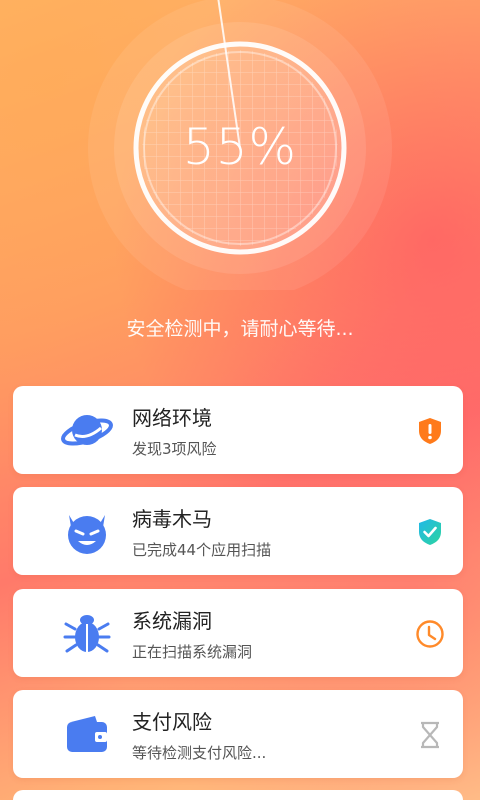 This screenshot has width=480, height=800. Describe the element at coordinates (430, 735) in the screenshot. I see `hourglass-icon` at that location.